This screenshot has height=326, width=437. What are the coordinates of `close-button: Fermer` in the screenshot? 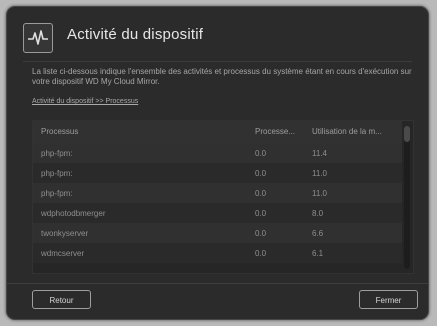 It's located at (388, 299).